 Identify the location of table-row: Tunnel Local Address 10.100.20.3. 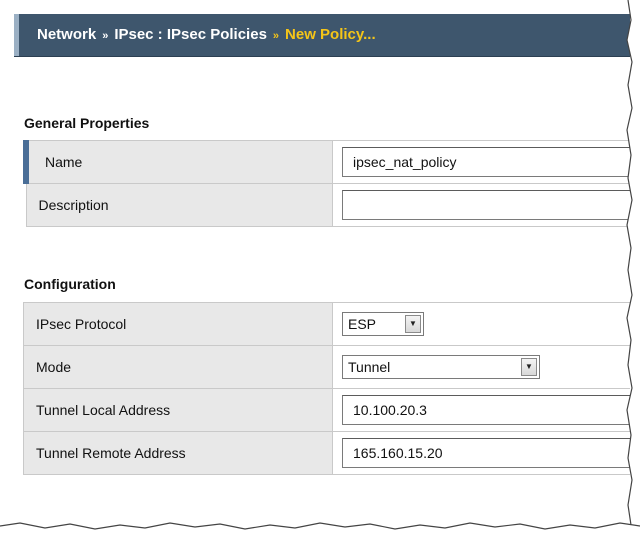
(326, 410).